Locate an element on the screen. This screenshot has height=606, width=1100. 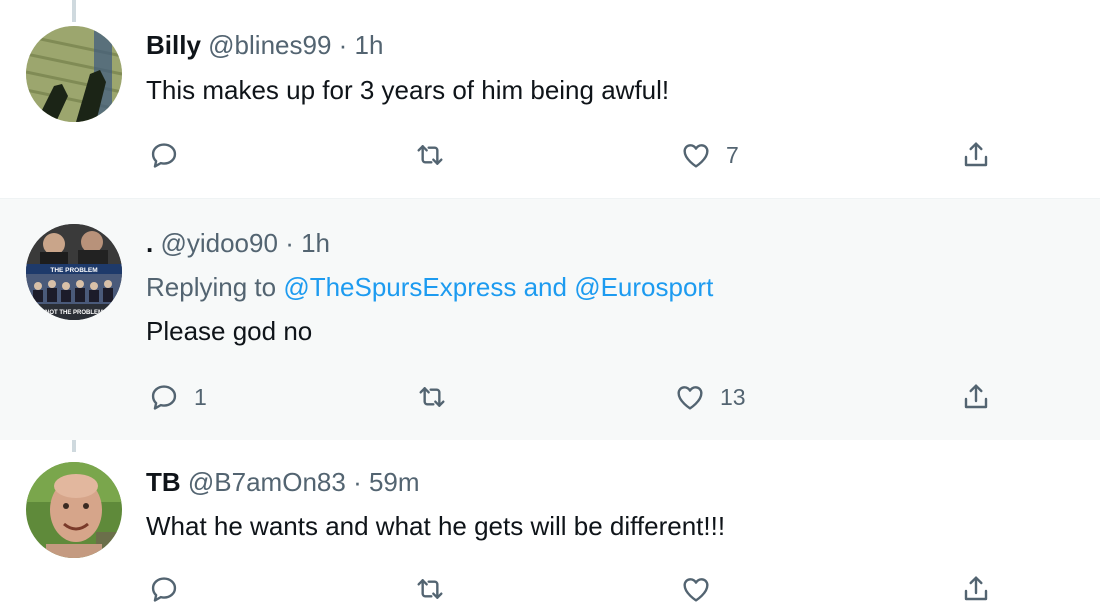
like-button: 13 is located at coordinates (710, 397).